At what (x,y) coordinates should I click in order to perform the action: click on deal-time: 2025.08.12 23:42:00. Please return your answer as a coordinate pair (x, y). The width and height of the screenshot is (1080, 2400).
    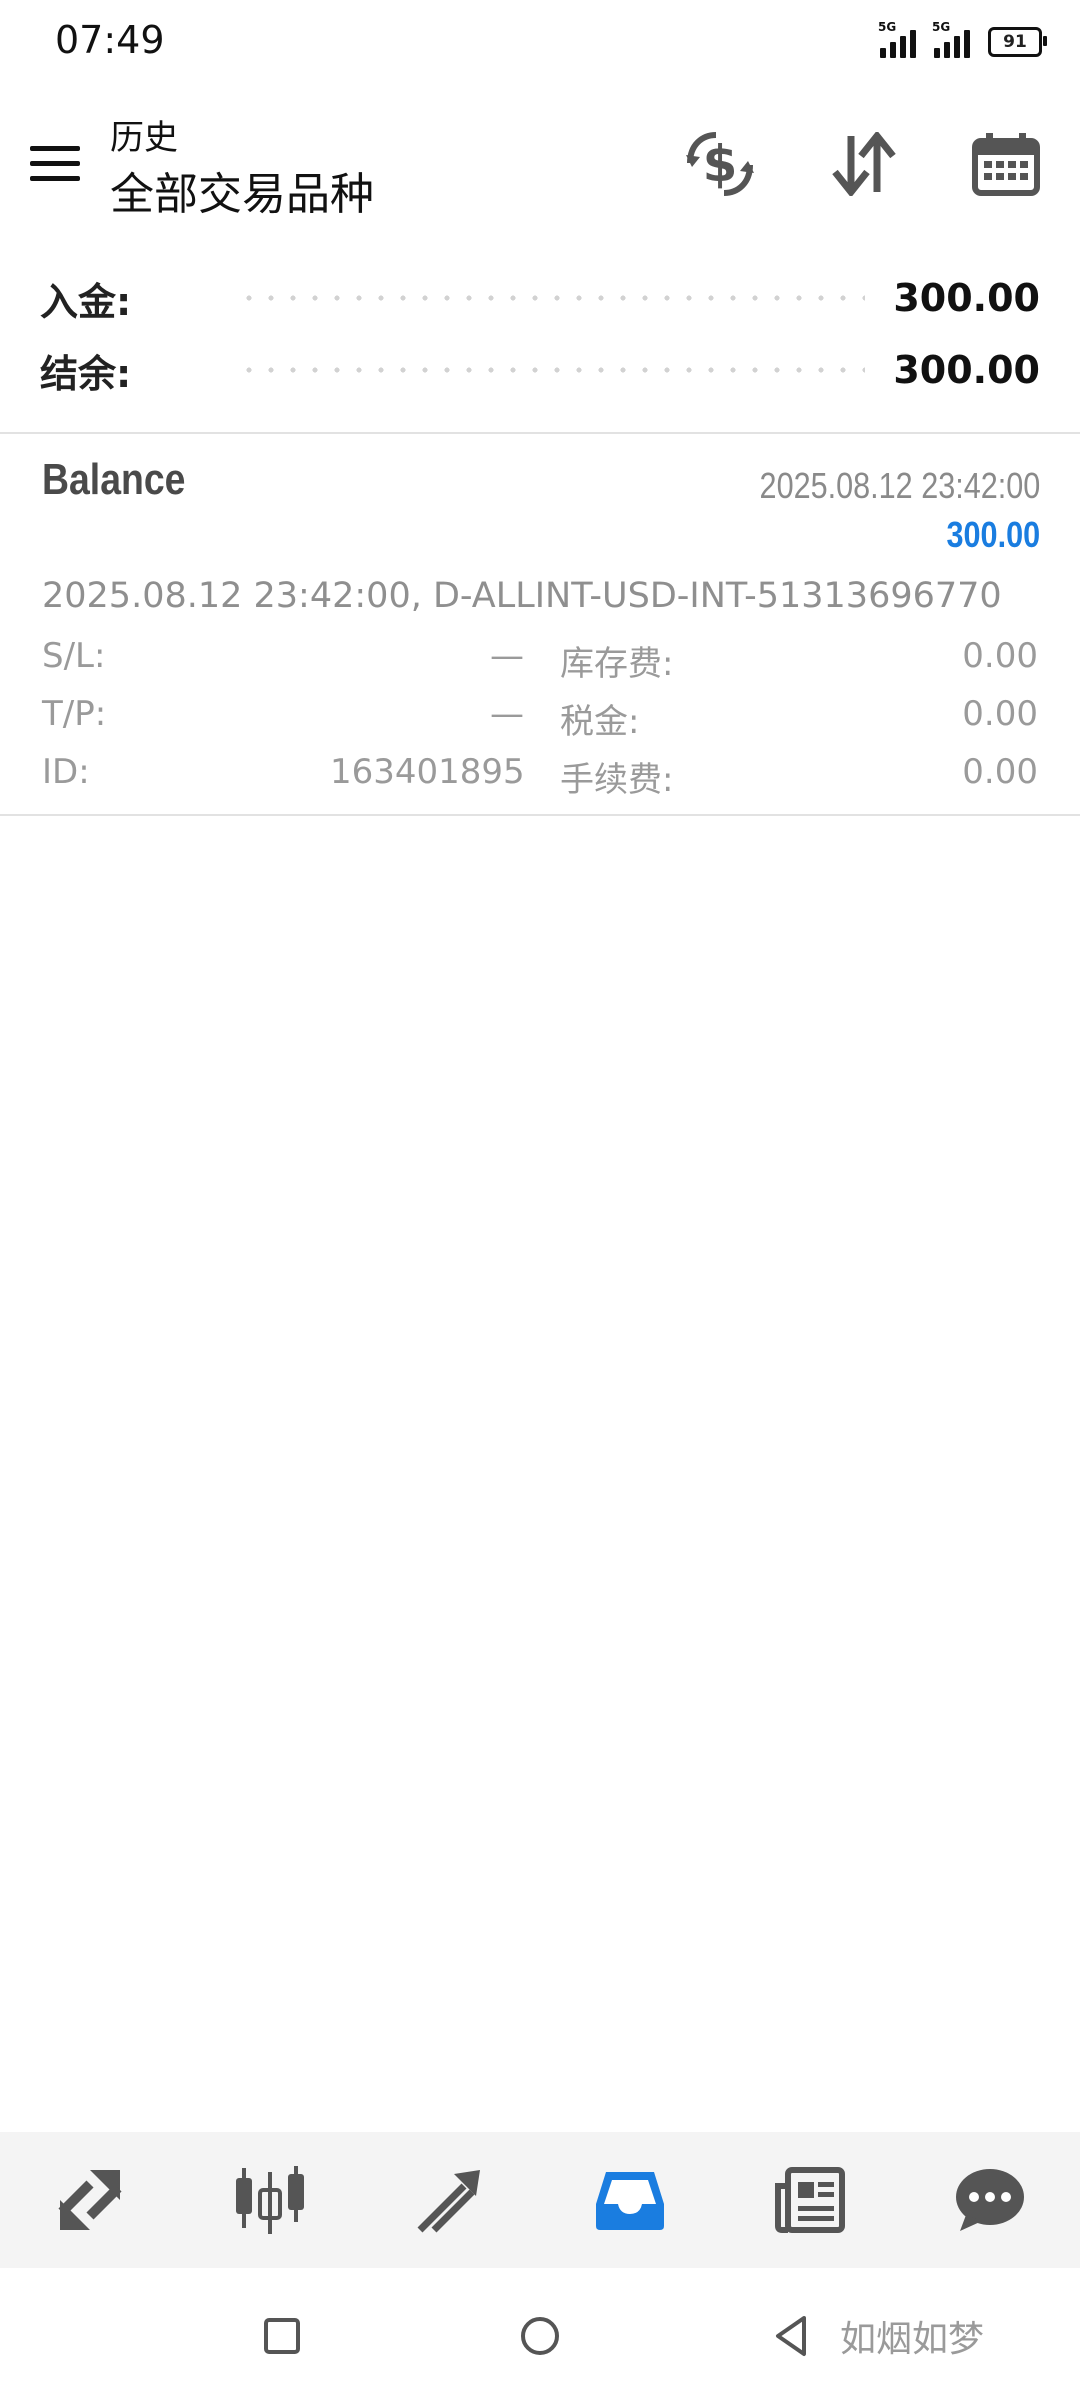
    Looking at the image, I should click on (899, 485).